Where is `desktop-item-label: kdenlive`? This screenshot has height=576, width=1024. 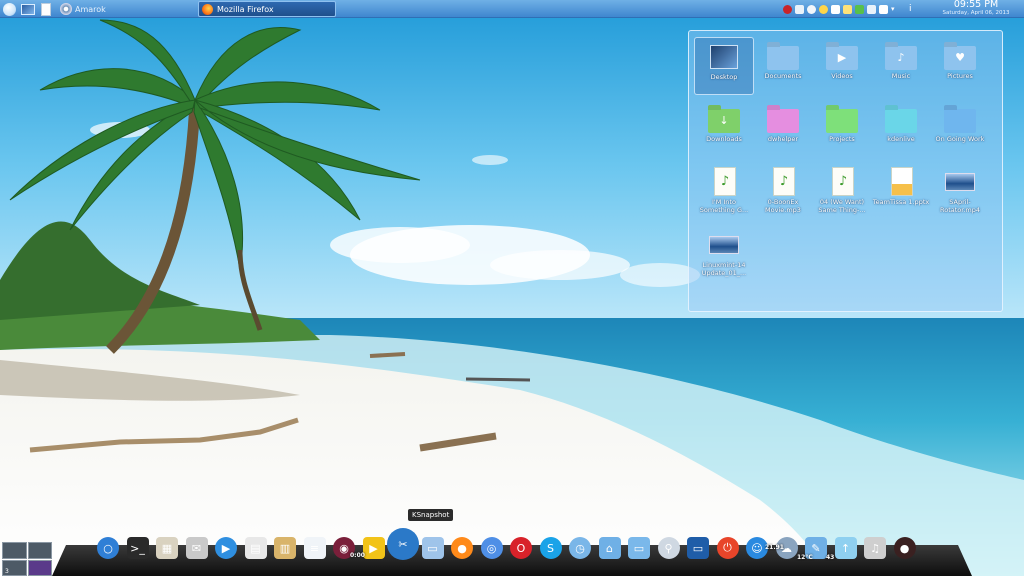 desktop-item-label: kdenlive is located at coordinates (901, 139).